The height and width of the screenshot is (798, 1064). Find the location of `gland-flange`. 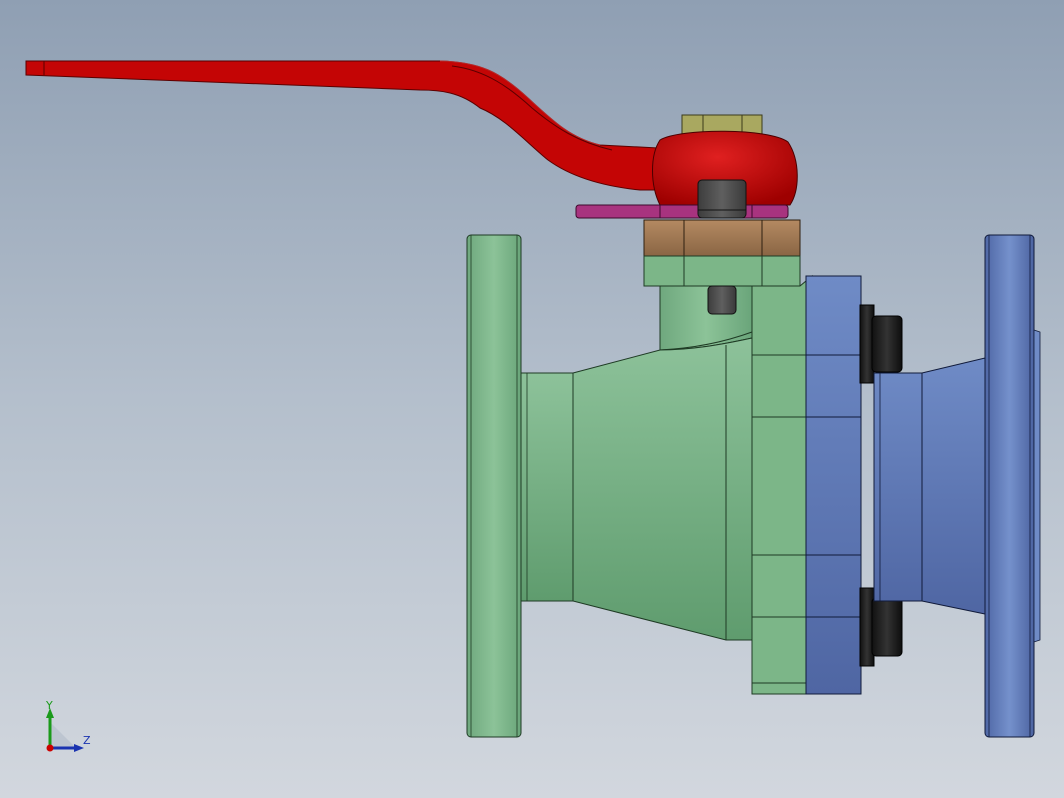

gland-flange is located at coordinates (722, 238).